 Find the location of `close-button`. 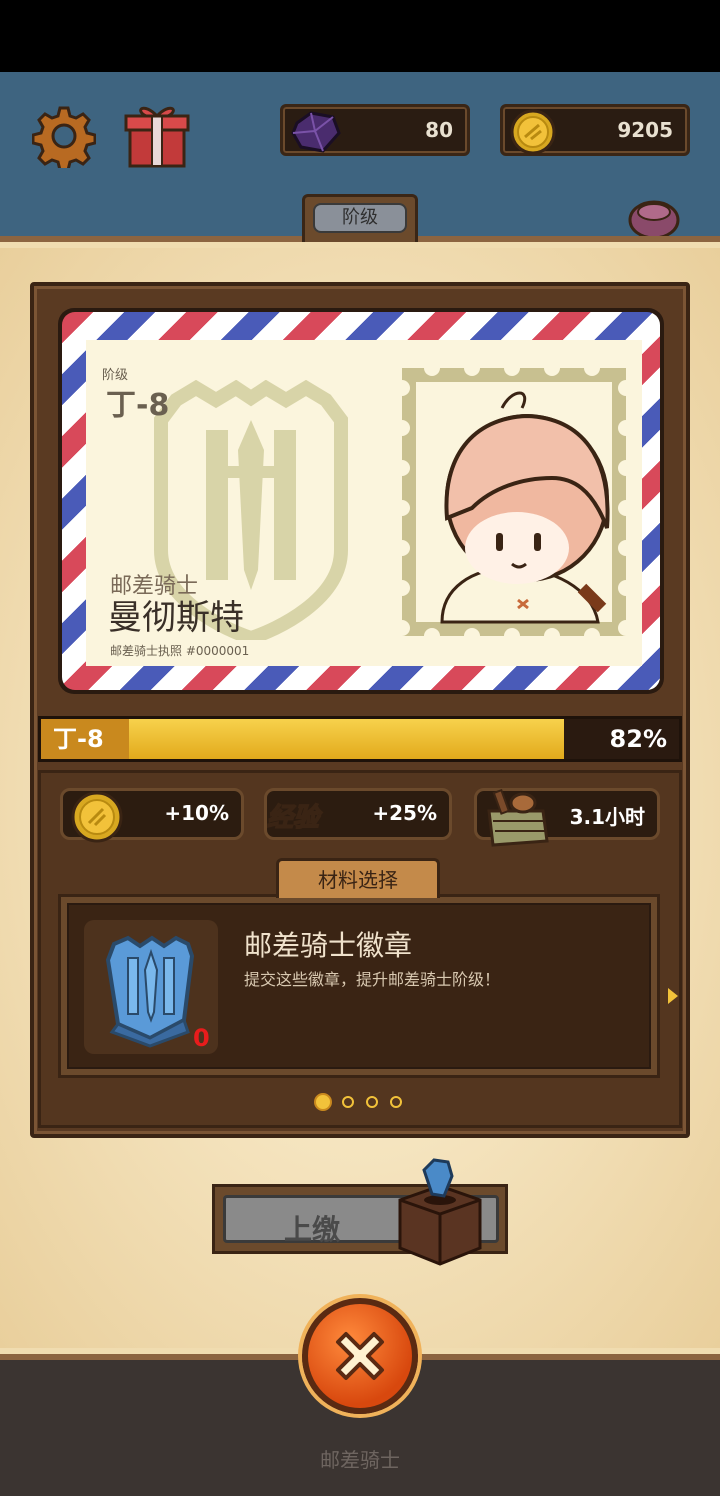

close-button is located at coordinates (360, 1356).